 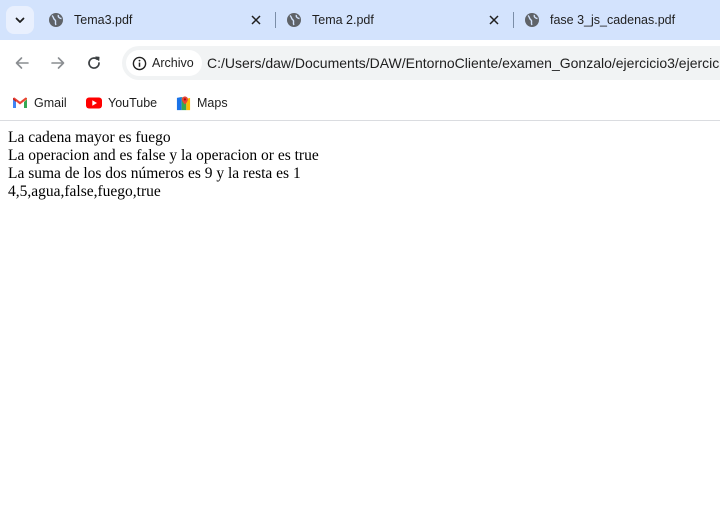 I want to click on reload-icon, so click(x=94, y=62).